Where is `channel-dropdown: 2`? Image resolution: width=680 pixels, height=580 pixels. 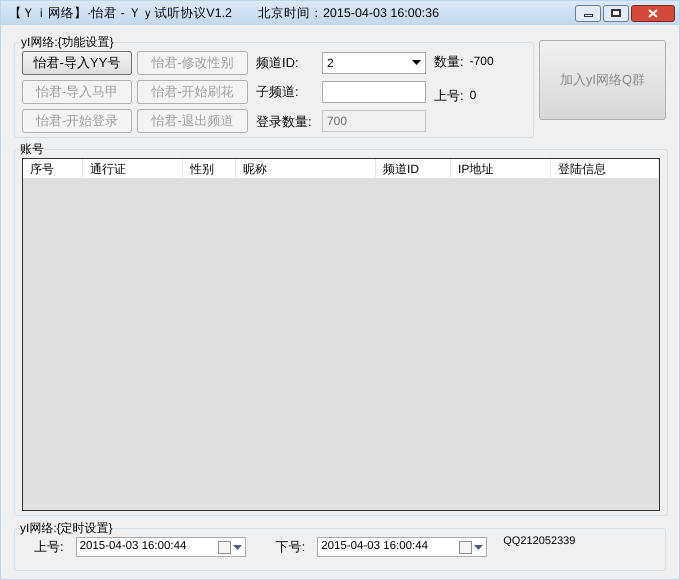
channel-dropdown: 2 is located at coordinates (374, 63).